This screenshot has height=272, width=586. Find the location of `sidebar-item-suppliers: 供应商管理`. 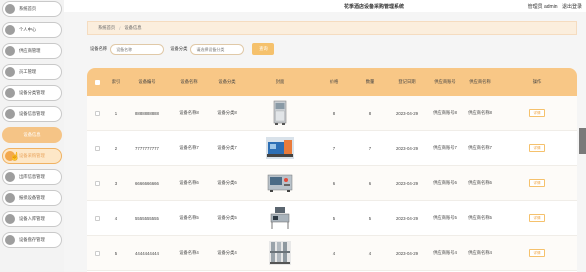

sidebar-item-suppliers: 供应商管理 is located at coordinates (32, 51).